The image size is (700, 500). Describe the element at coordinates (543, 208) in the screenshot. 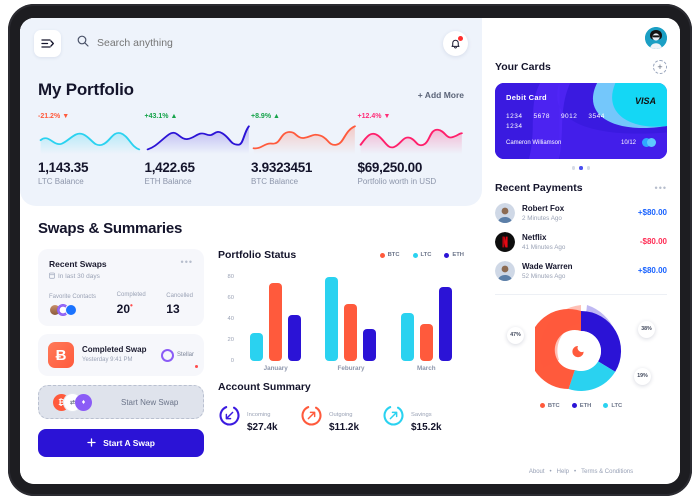

I see `payment-name: Robert Fox` at that location.